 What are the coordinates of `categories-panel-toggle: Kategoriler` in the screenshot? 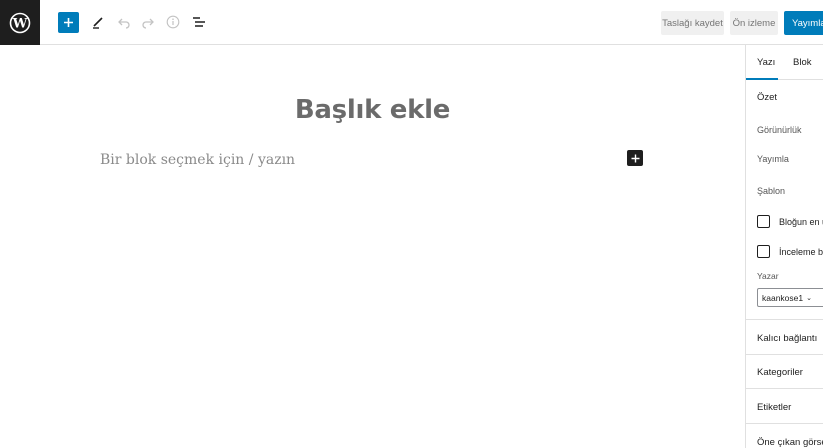 It's located at (780, 372).